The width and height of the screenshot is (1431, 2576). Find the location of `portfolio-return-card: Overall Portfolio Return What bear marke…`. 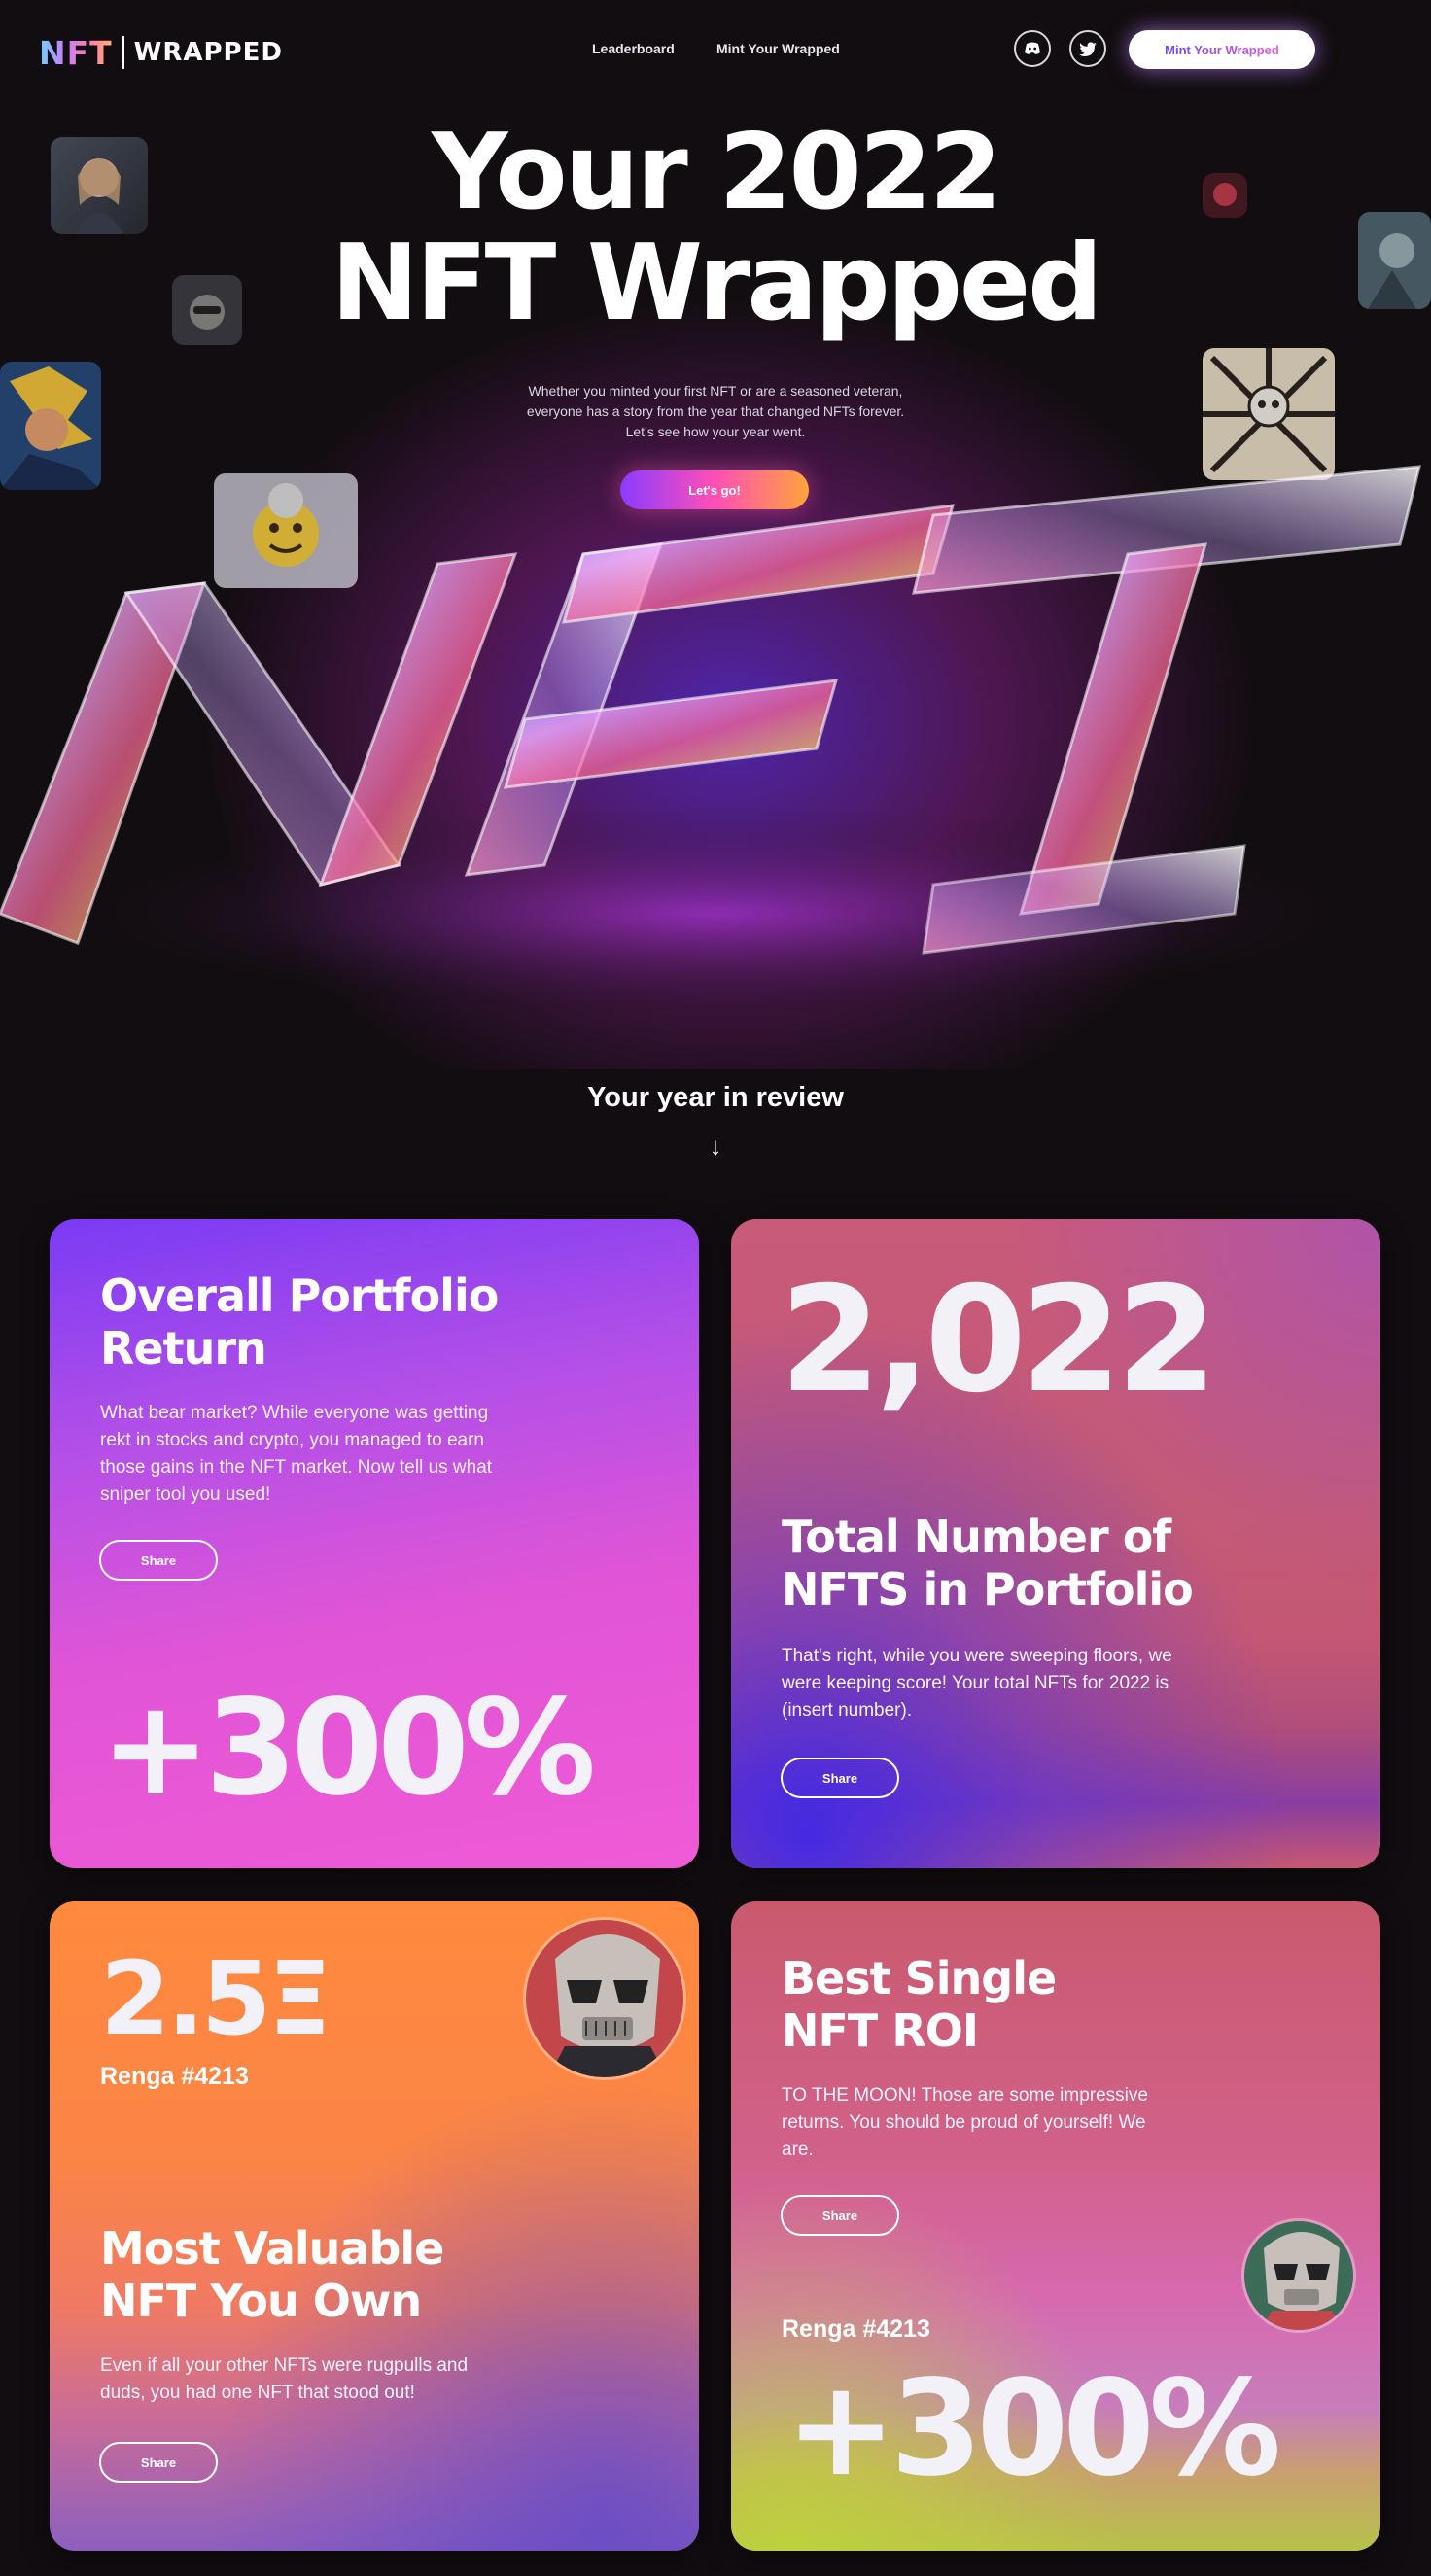

portfolio-return-card: Overall Portfolio Return What bear marke… is located at coordinates (374, 1543).